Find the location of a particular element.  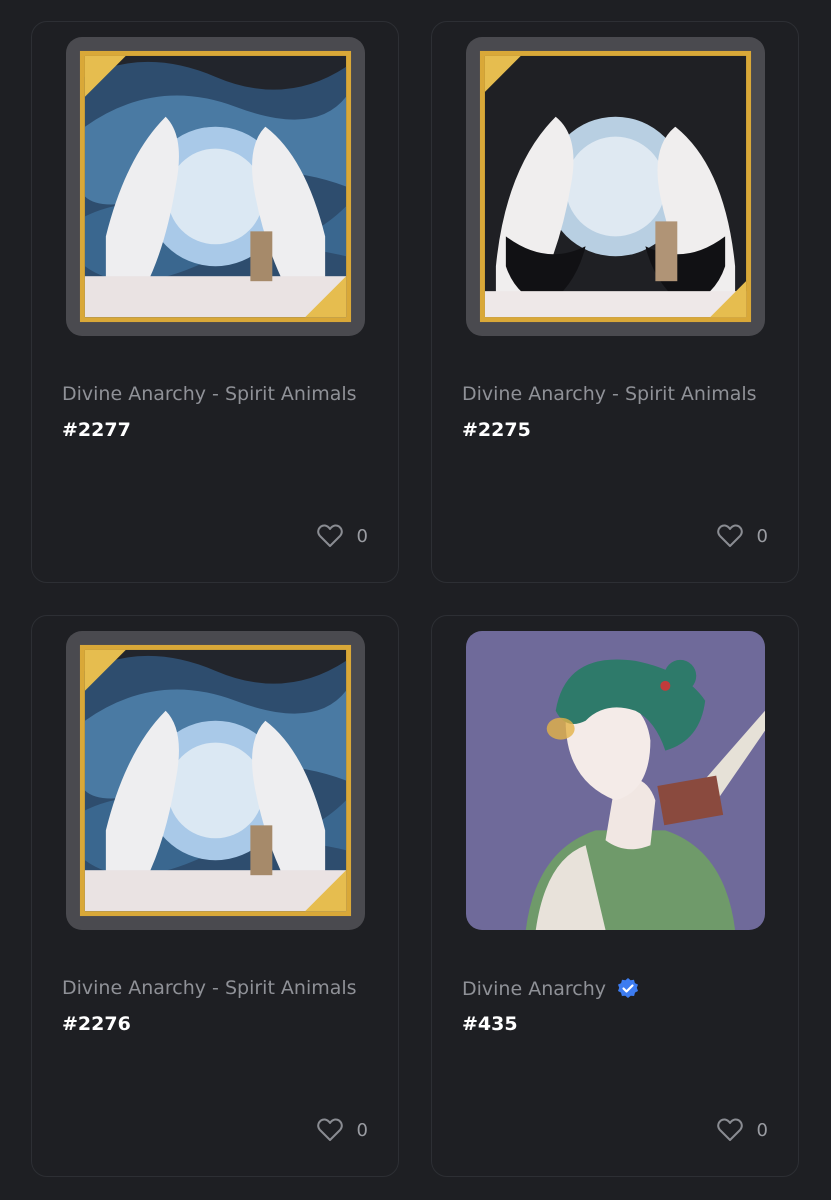

token-id: #2277 is located at coordinates (96, 430).